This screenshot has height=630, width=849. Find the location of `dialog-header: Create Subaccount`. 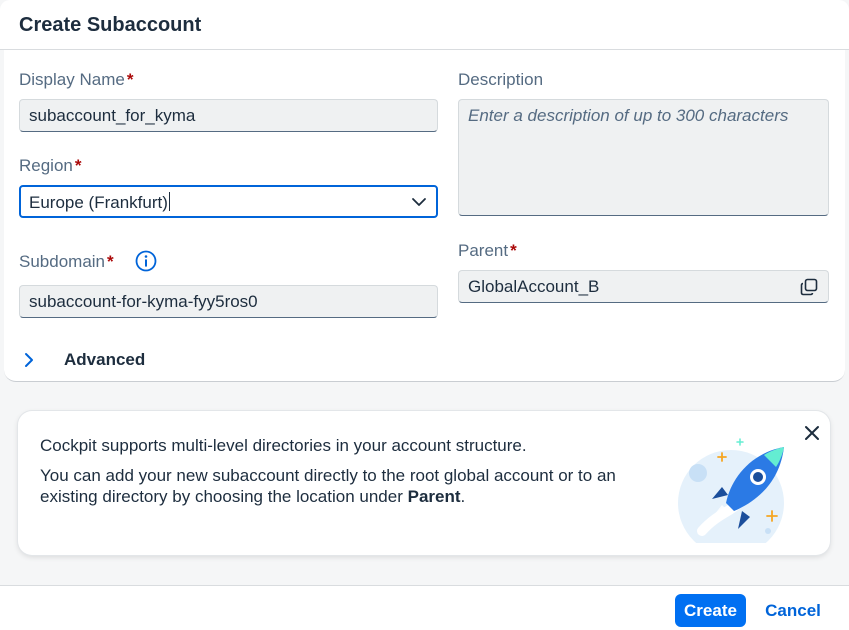

dialog-header: Create Subaccount is located at coordinates (424, 25).